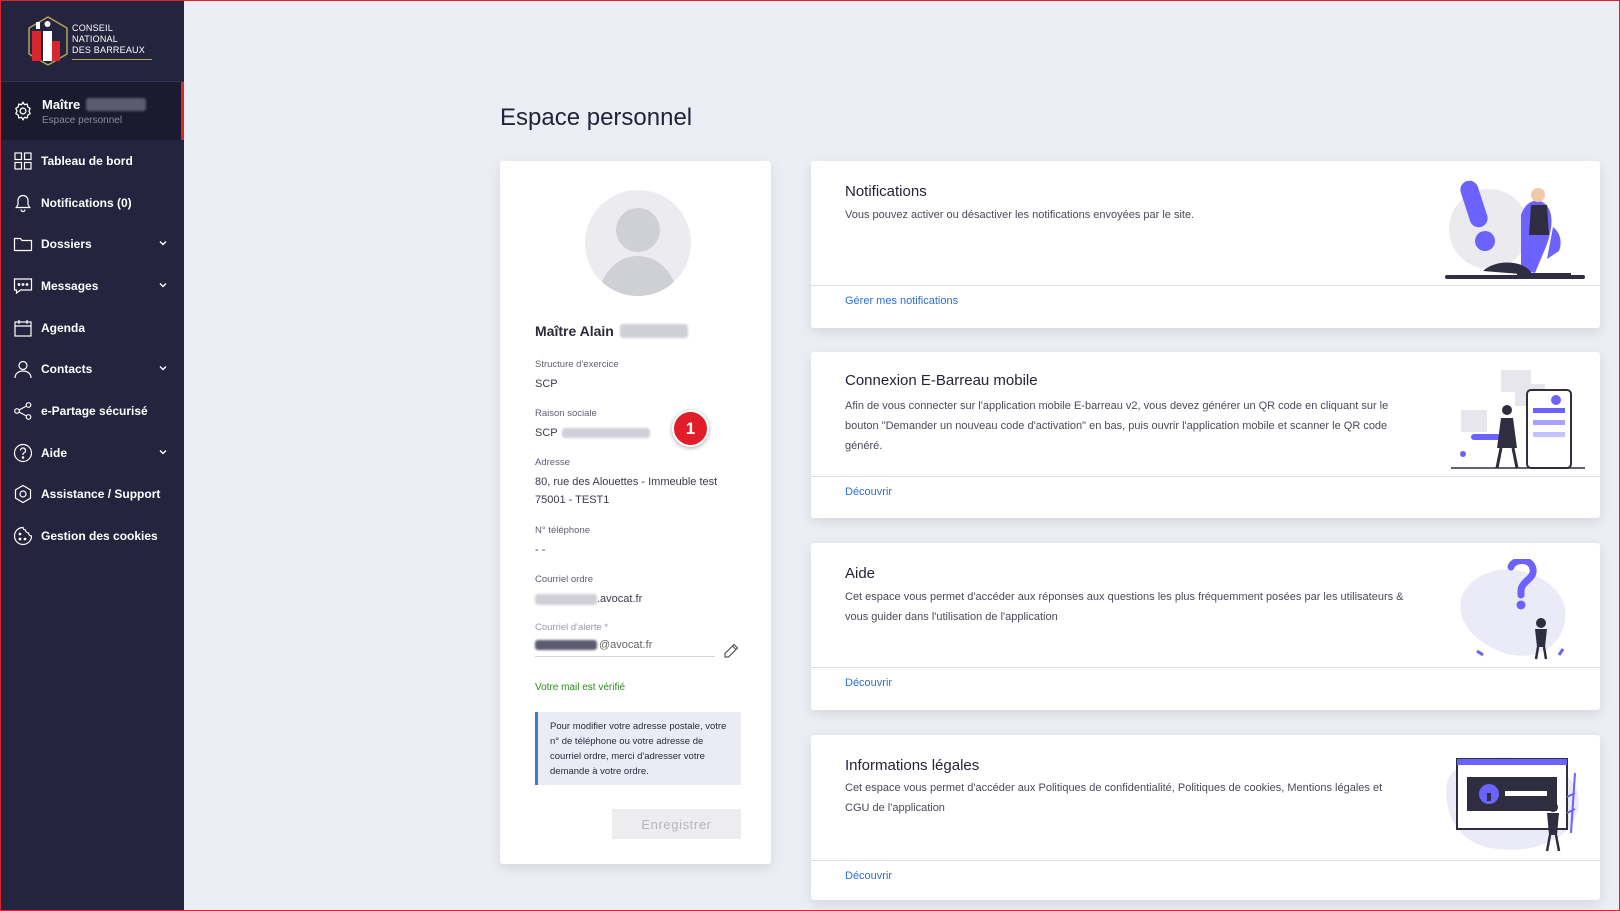 This screenshot has height=911, width=1620. Describe the element at coordinates (626, 645) in the screenshot. I see `alert-email-suffix: @avocat.fr` at that location.